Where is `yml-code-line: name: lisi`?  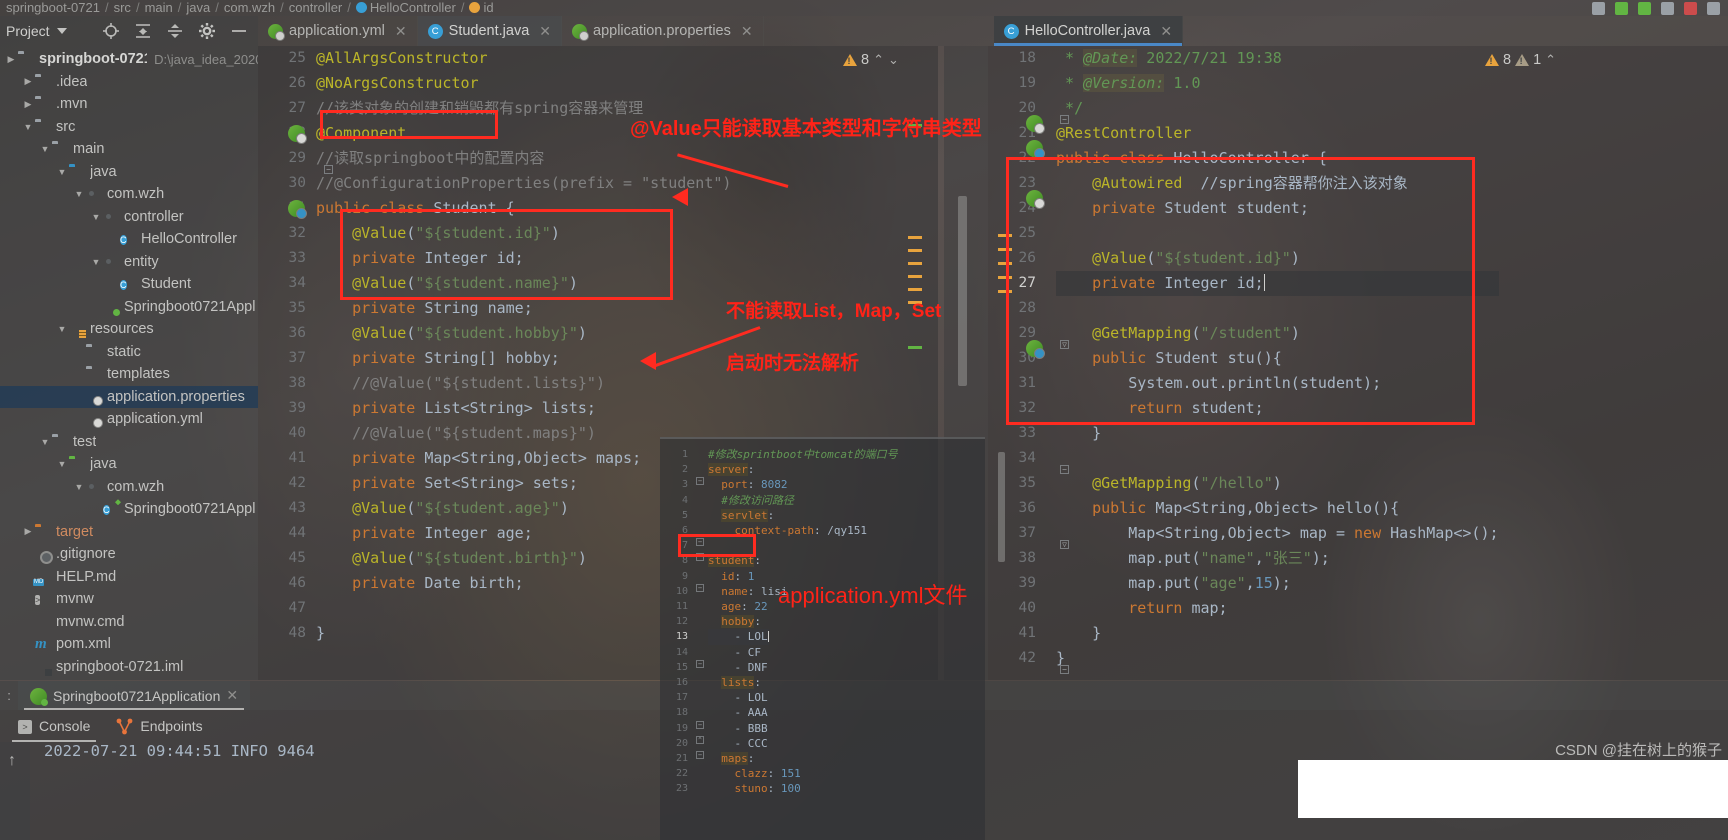
yml-code-line: name: lisi is located at coordinates (747, 591).